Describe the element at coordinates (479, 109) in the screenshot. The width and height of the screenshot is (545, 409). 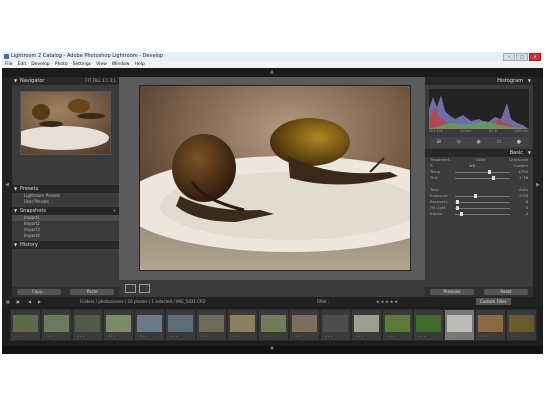
I see `histogram-graph` at that location.